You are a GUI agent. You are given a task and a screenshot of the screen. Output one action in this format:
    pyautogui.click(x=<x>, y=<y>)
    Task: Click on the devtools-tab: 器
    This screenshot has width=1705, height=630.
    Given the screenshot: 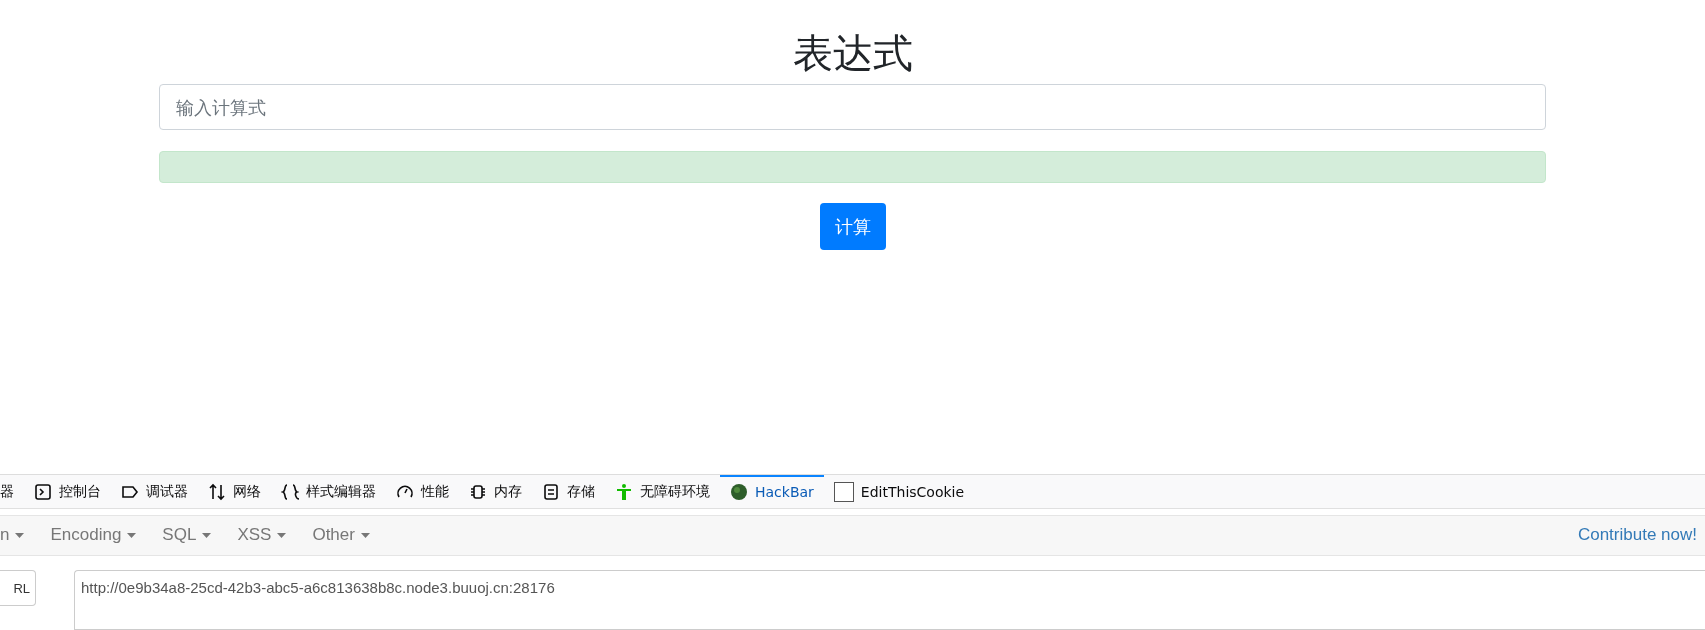 What is the action you would take?
    pyautogui.click(x=12, y=491)
    